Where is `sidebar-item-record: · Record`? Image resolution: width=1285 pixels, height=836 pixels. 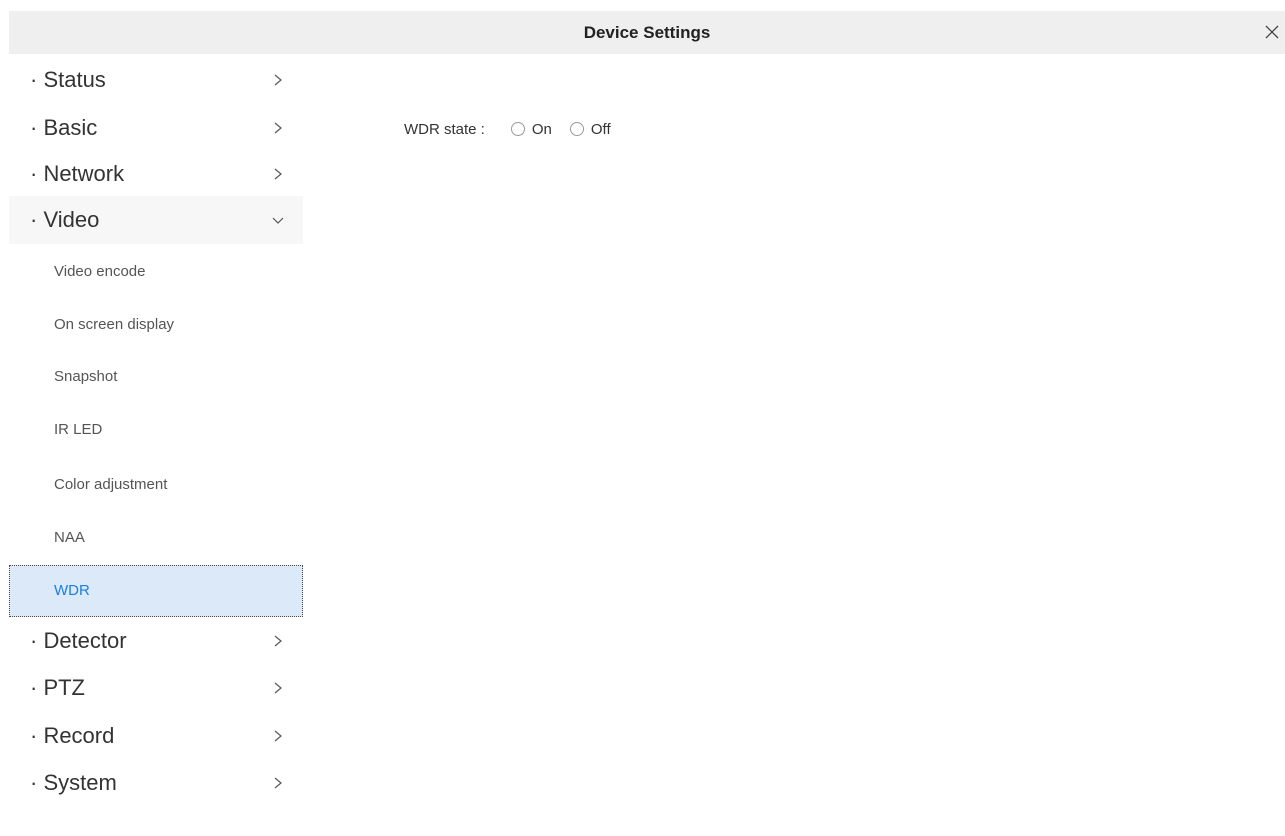 sidebar-item-record: · Record is located at coordinates (156, 736).